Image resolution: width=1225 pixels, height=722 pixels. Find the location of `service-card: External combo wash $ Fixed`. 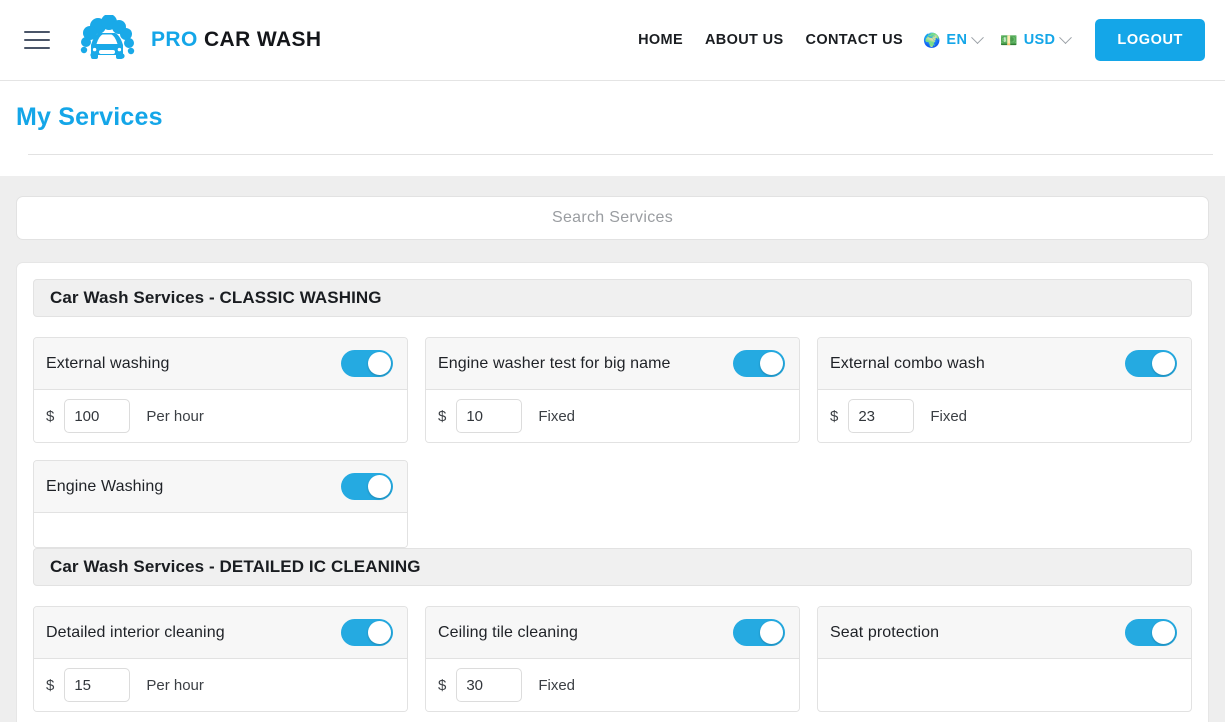

service-card: External combo wash $ Fixed is located at coordinates (1004, 390).